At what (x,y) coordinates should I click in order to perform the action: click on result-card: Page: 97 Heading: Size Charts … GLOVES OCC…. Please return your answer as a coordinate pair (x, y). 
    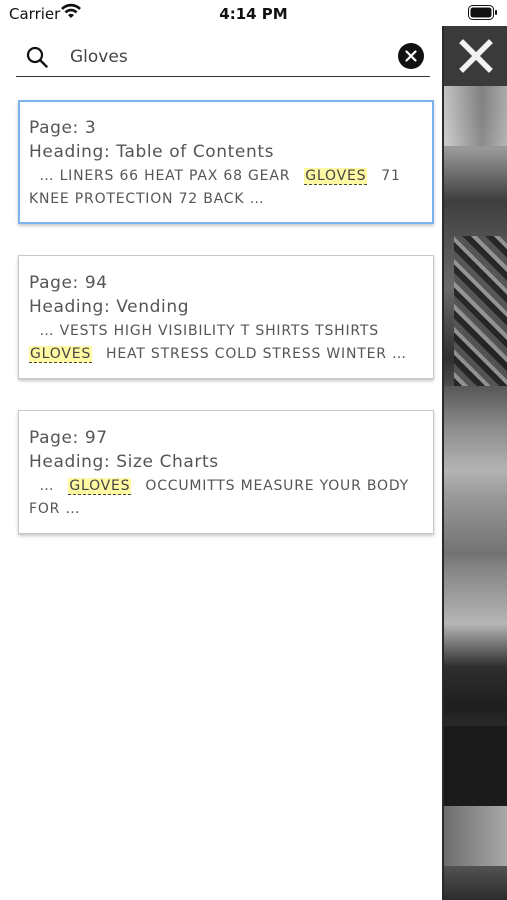
    Looking at the image, I should click on (226, 472).